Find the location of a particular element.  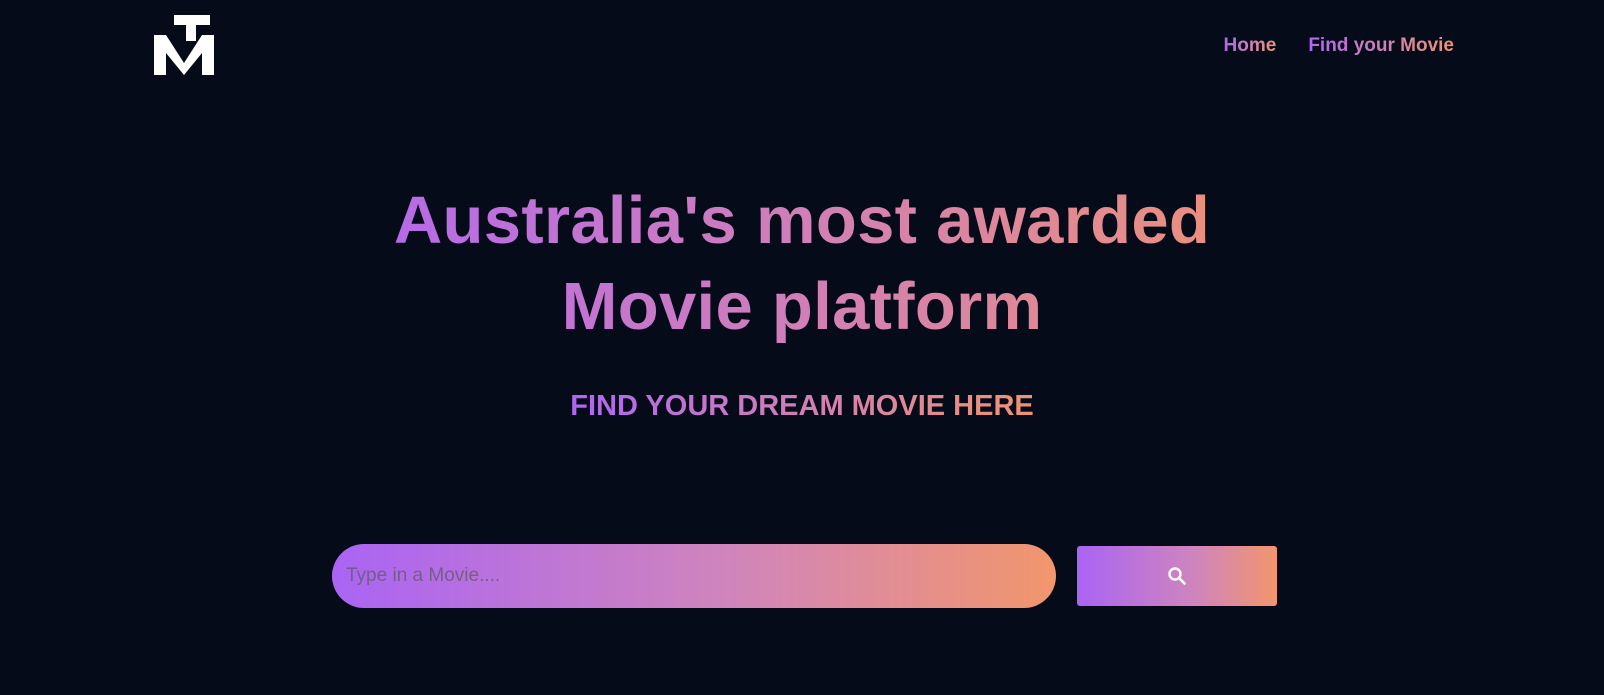

subtitle-wrapper: FIND YOUR DREAM MOVIE HERE is located at coordinates (802, 406).